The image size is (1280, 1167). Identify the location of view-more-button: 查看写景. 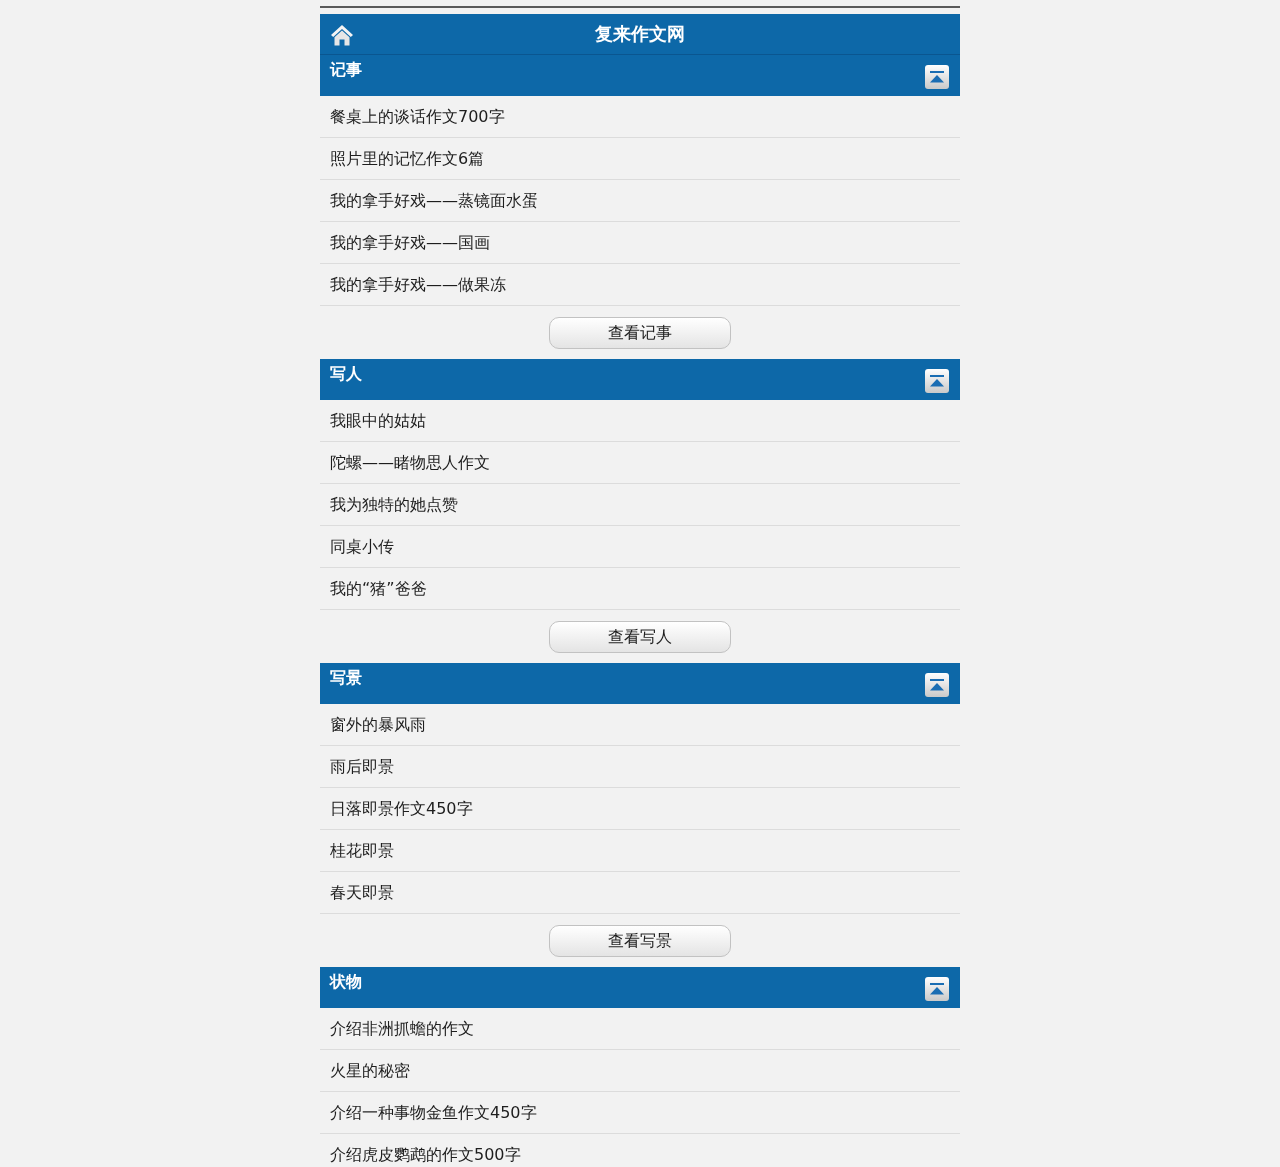
(640, 941).